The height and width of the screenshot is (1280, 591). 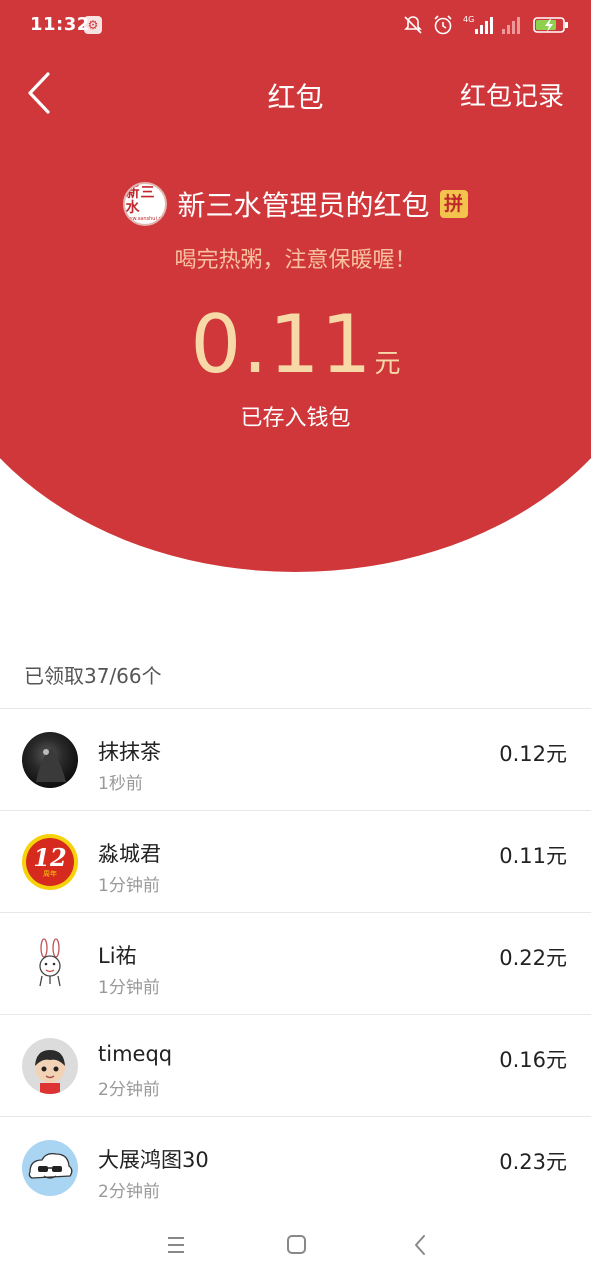 I want to click on signal-icon: 4G, so click(x=478, y=25).